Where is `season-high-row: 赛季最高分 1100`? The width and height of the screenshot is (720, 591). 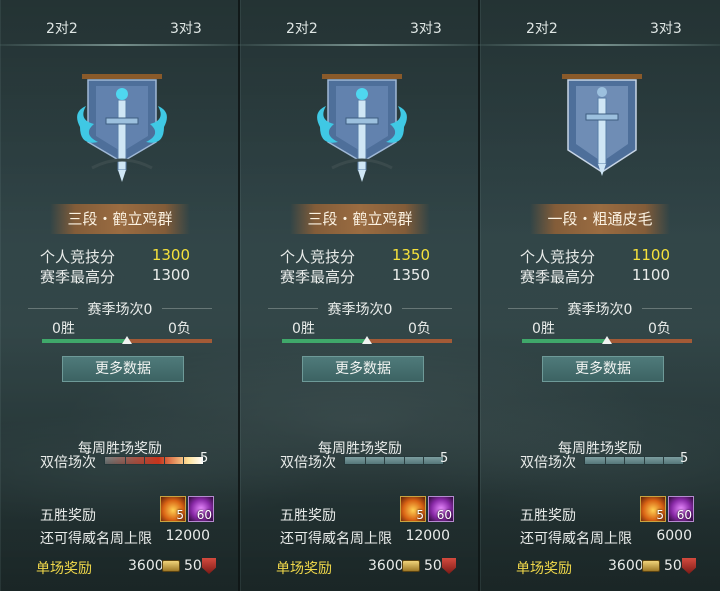
season-high-row: 赛季最高分 1100 is located at coordinates (600, 276).